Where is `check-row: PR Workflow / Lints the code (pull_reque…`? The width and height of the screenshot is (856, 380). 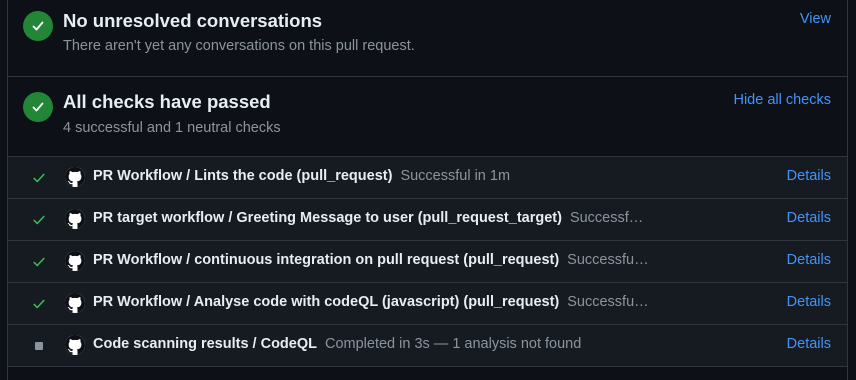
check-row: PR Workflow / Lints the code (pull_reque… is located at coordinates (427, 178).